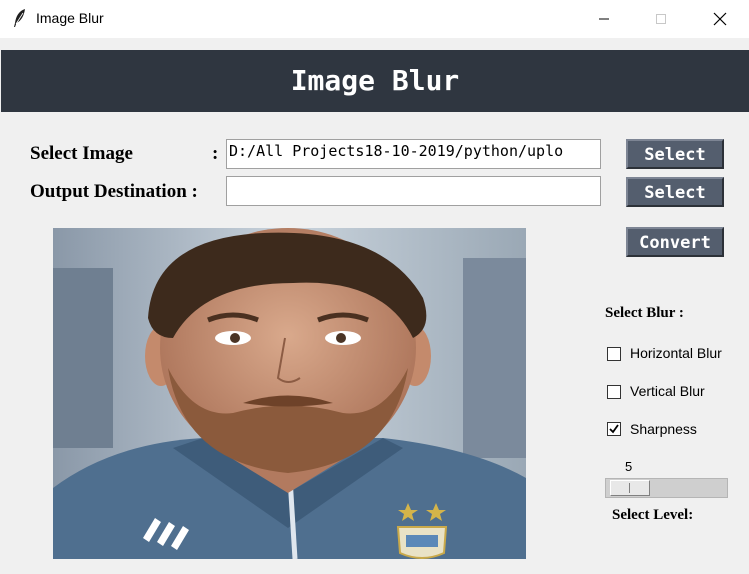 Image resolution: width=749 pixels, height=574 pixels. I want to click on vertical-blur-label: Vertical Blur, so click(667, 391).